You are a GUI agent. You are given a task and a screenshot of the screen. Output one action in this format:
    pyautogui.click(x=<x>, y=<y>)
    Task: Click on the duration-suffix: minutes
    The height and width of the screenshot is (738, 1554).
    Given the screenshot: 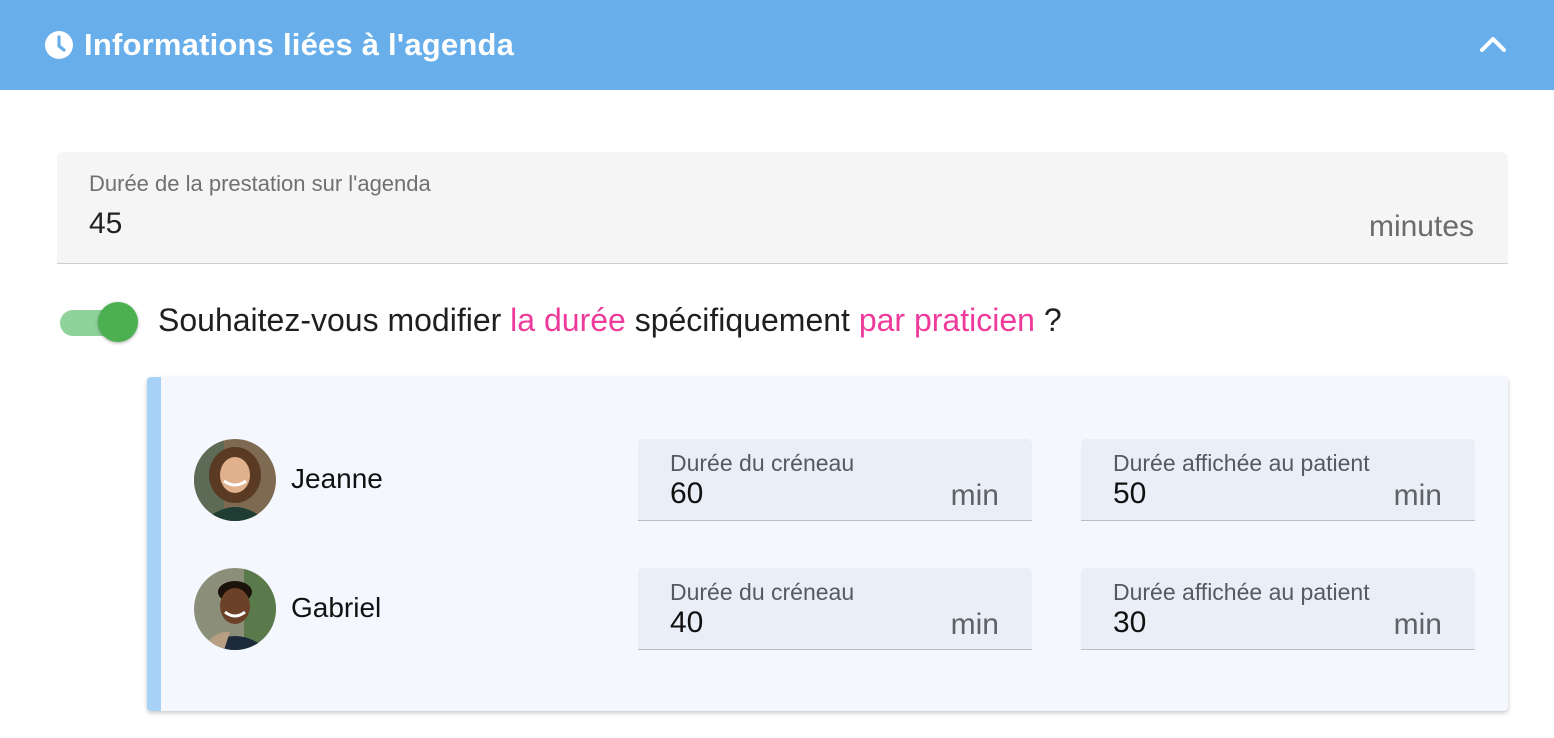 What is the action you would take?
    pyautogui.click(x=1421, y=226)
    